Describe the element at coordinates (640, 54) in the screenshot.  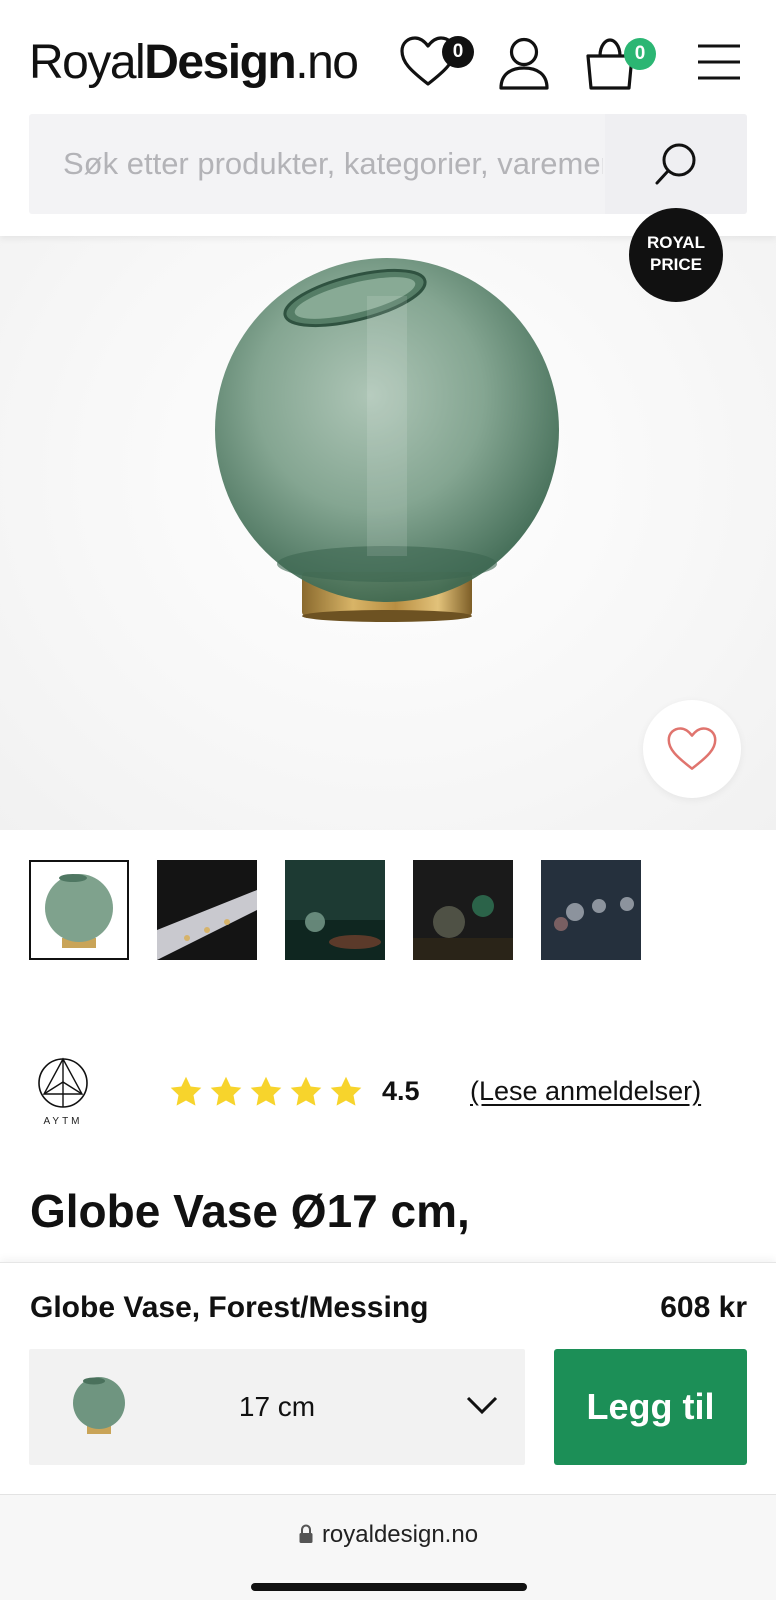
I see `cart-count-badge: 0` at that location.